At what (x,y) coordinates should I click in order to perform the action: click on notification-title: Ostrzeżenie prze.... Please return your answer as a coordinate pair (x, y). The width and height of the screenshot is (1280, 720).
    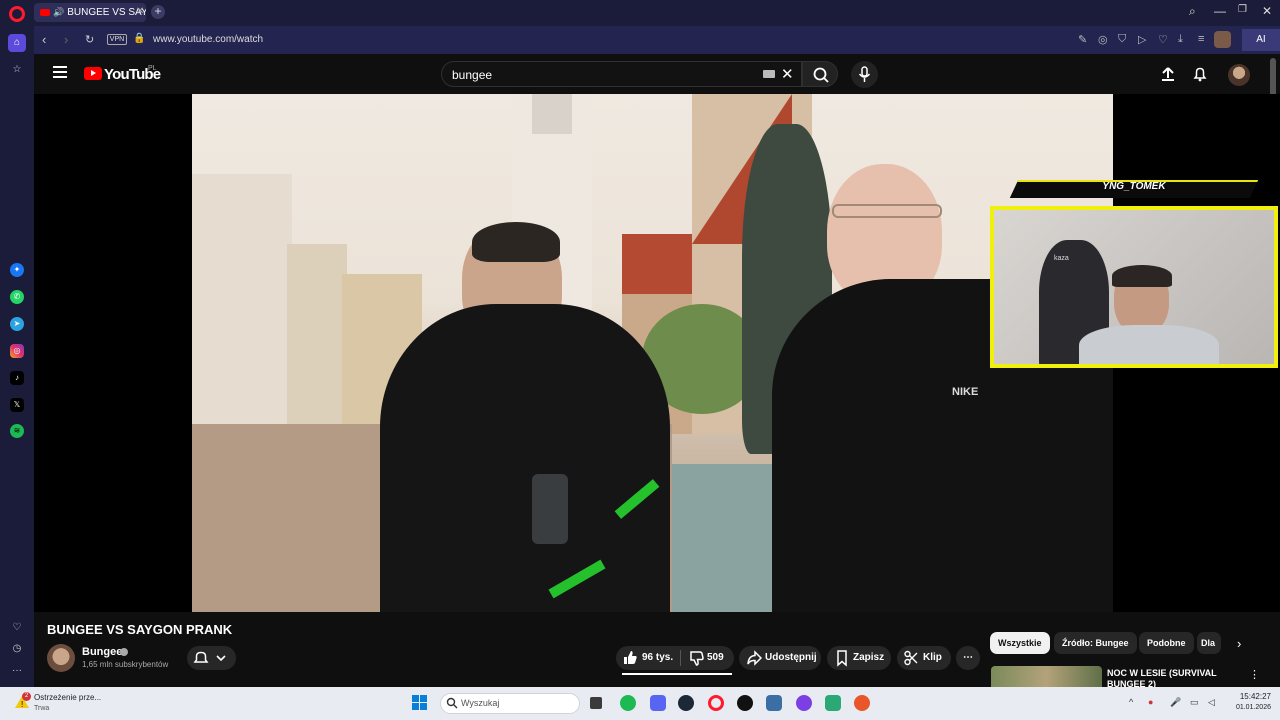
    Looking at the image, I should click on (67, 697).